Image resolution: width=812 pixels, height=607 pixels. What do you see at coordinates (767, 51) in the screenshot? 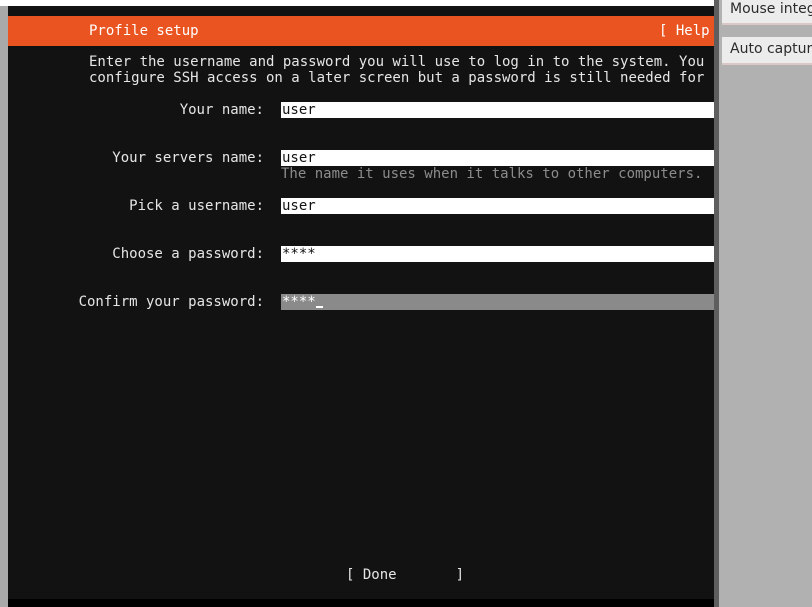
I see `auto-capture-item: Auto capture` at bounding box center [767, 51].